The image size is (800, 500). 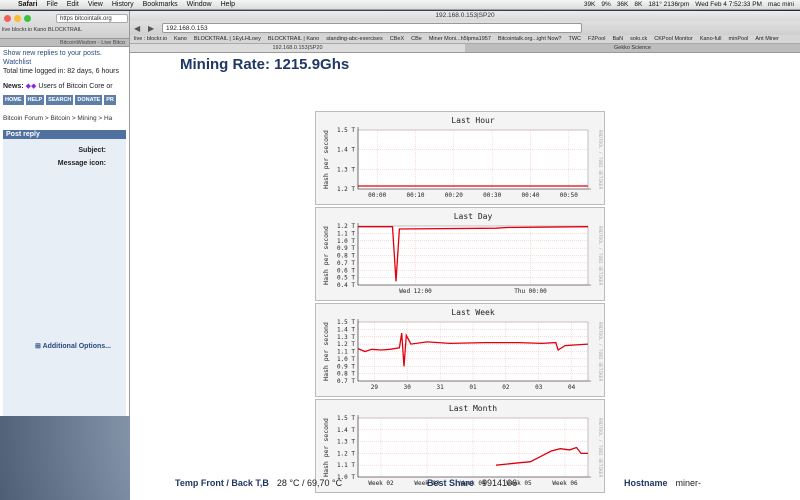 What do you see at coordinates (150, 39) in the screenshot?
I see `bookmark-item: live : blockr.io` at bounding box center [150, 39].